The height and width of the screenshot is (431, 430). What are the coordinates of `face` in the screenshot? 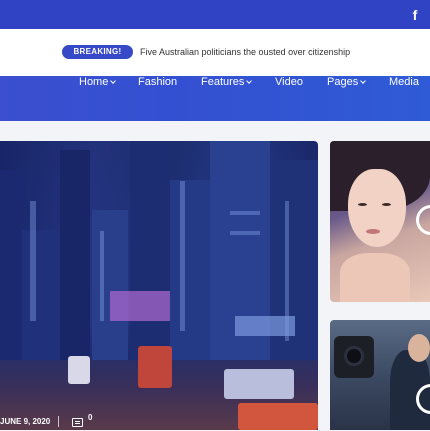 It's located at (377, 208).